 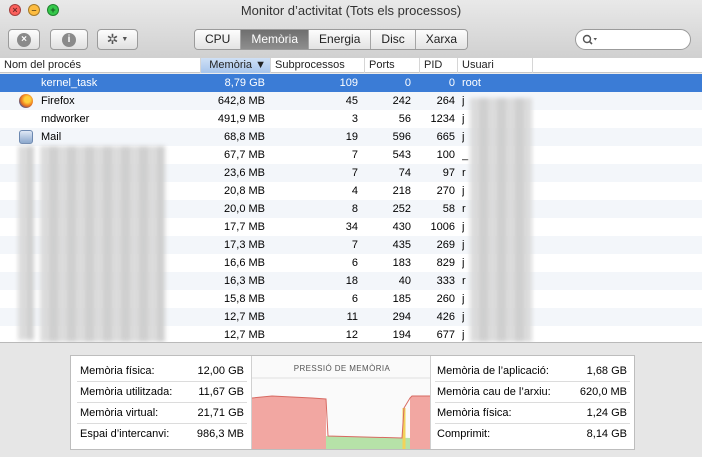 I want to click on search-input, so click(x=642, y=39).